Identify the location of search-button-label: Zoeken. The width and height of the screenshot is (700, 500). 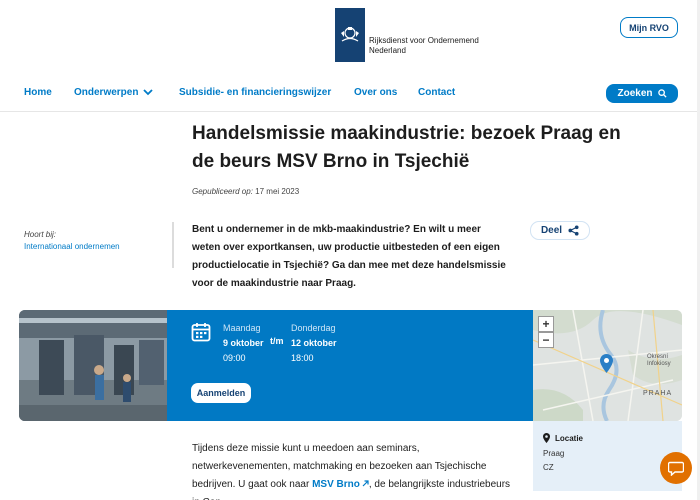
(635, 93).